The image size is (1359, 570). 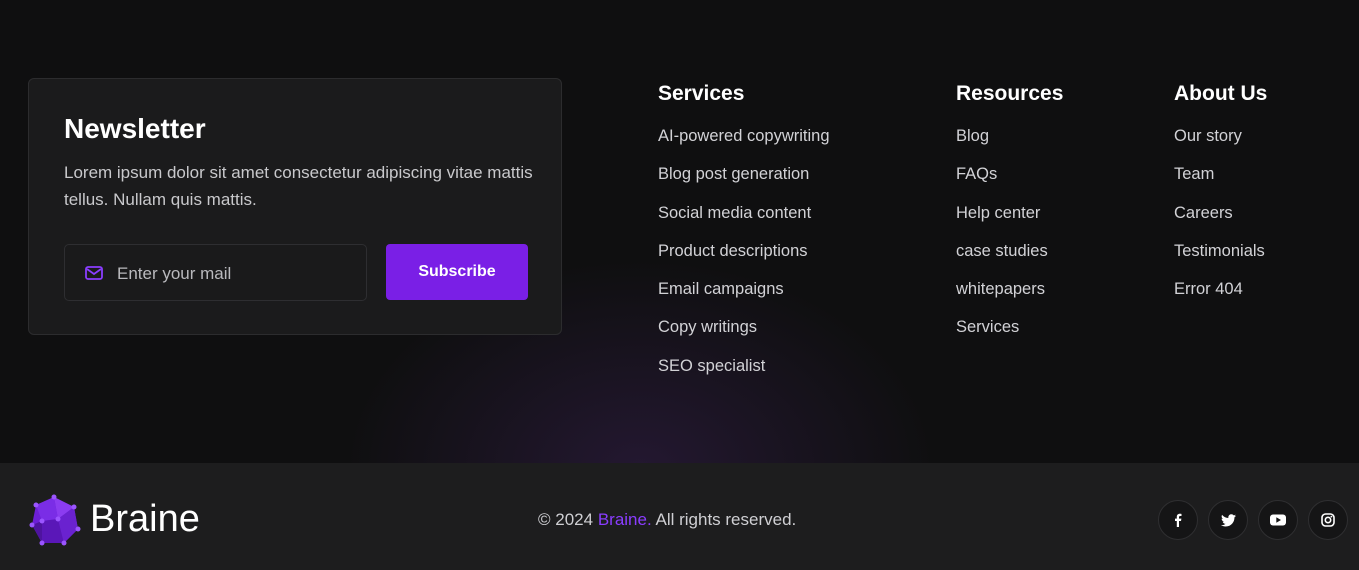 What do you see at coordinates (1220, 258) in the screenshot?
I see `footer-link-testimonials: Testimonials` at bounding box center [1220, 258].